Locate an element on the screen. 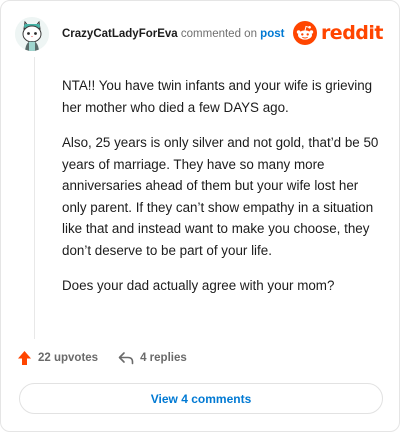 This screenshot has width=400, height=432. reply-arrow-icon is located at coordinates (126, 358).